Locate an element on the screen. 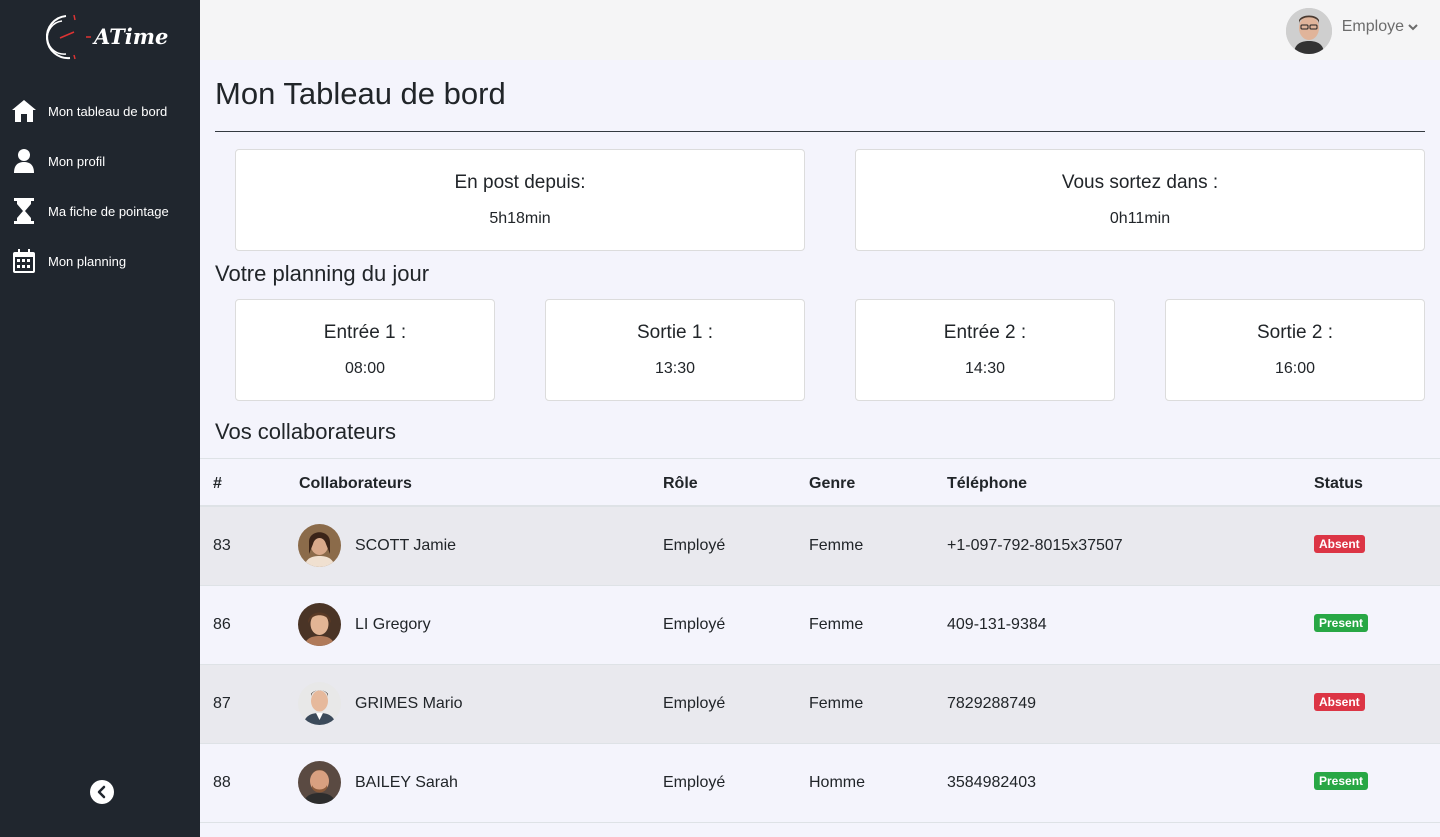 Image resolution: width=1440 pixels, height=837 pixels. planning-card-title: Entrée 2 : is located at coordinates (985, 332).